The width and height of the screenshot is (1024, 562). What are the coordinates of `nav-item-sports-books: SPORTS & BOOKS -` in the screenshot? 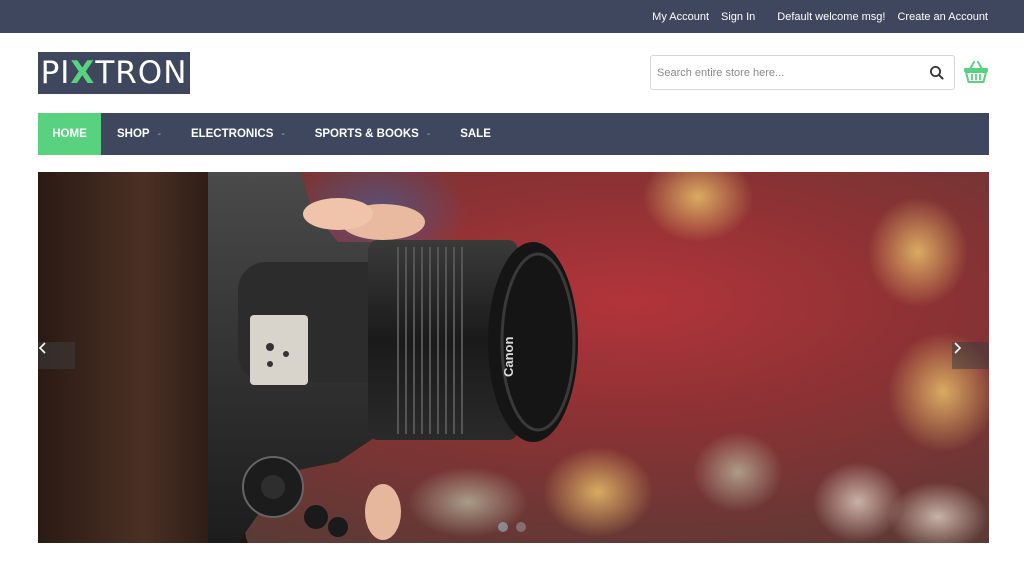 It's located at (373, 134).